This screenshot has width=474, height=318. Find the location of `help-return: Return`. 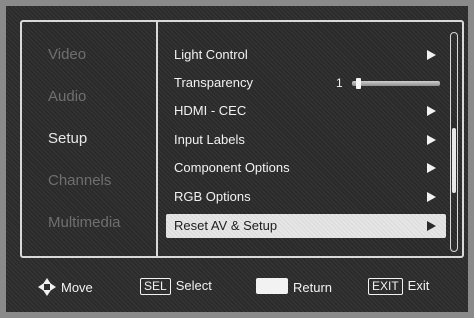

help-return: Return is located at coordinates (294, 286).